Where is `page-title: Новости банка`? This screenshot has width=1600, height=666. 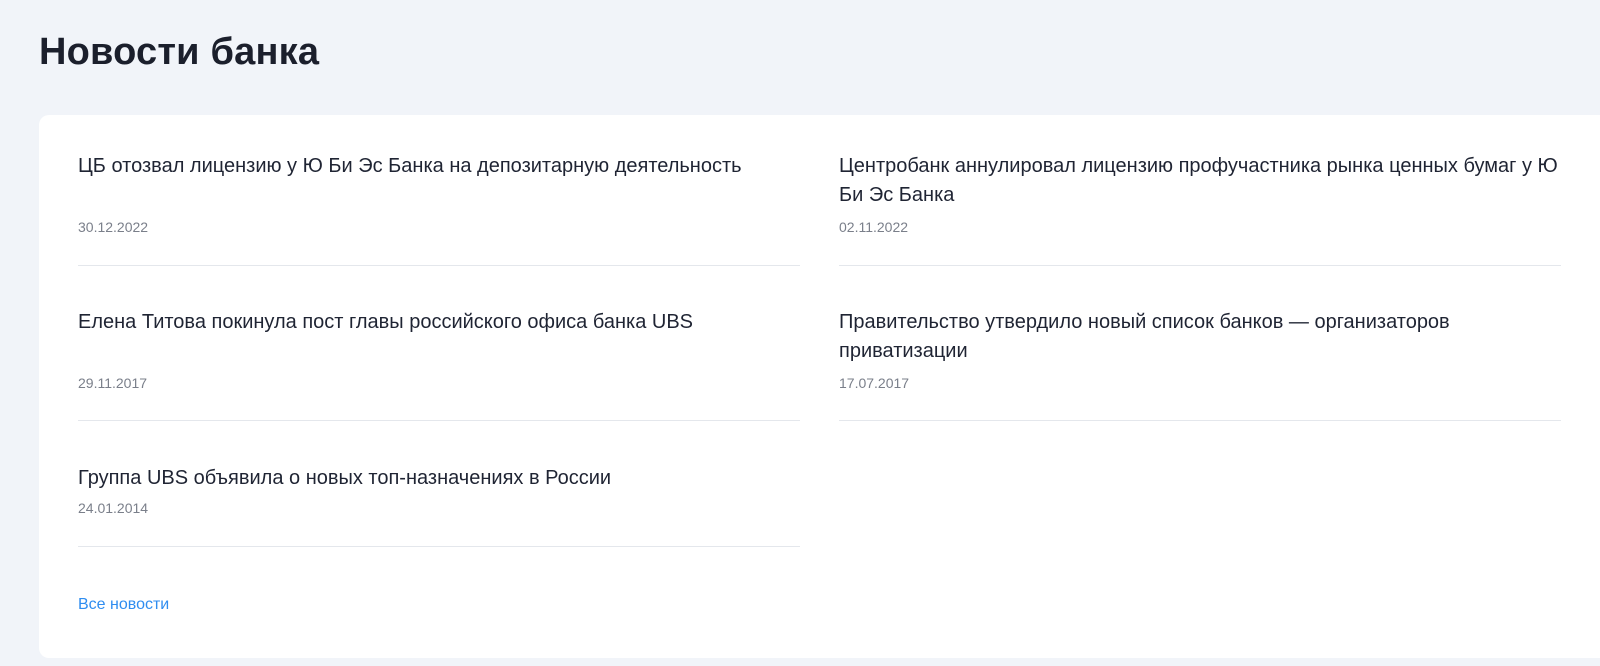
page-title: Новости банка is located at coordinates (179, 52).